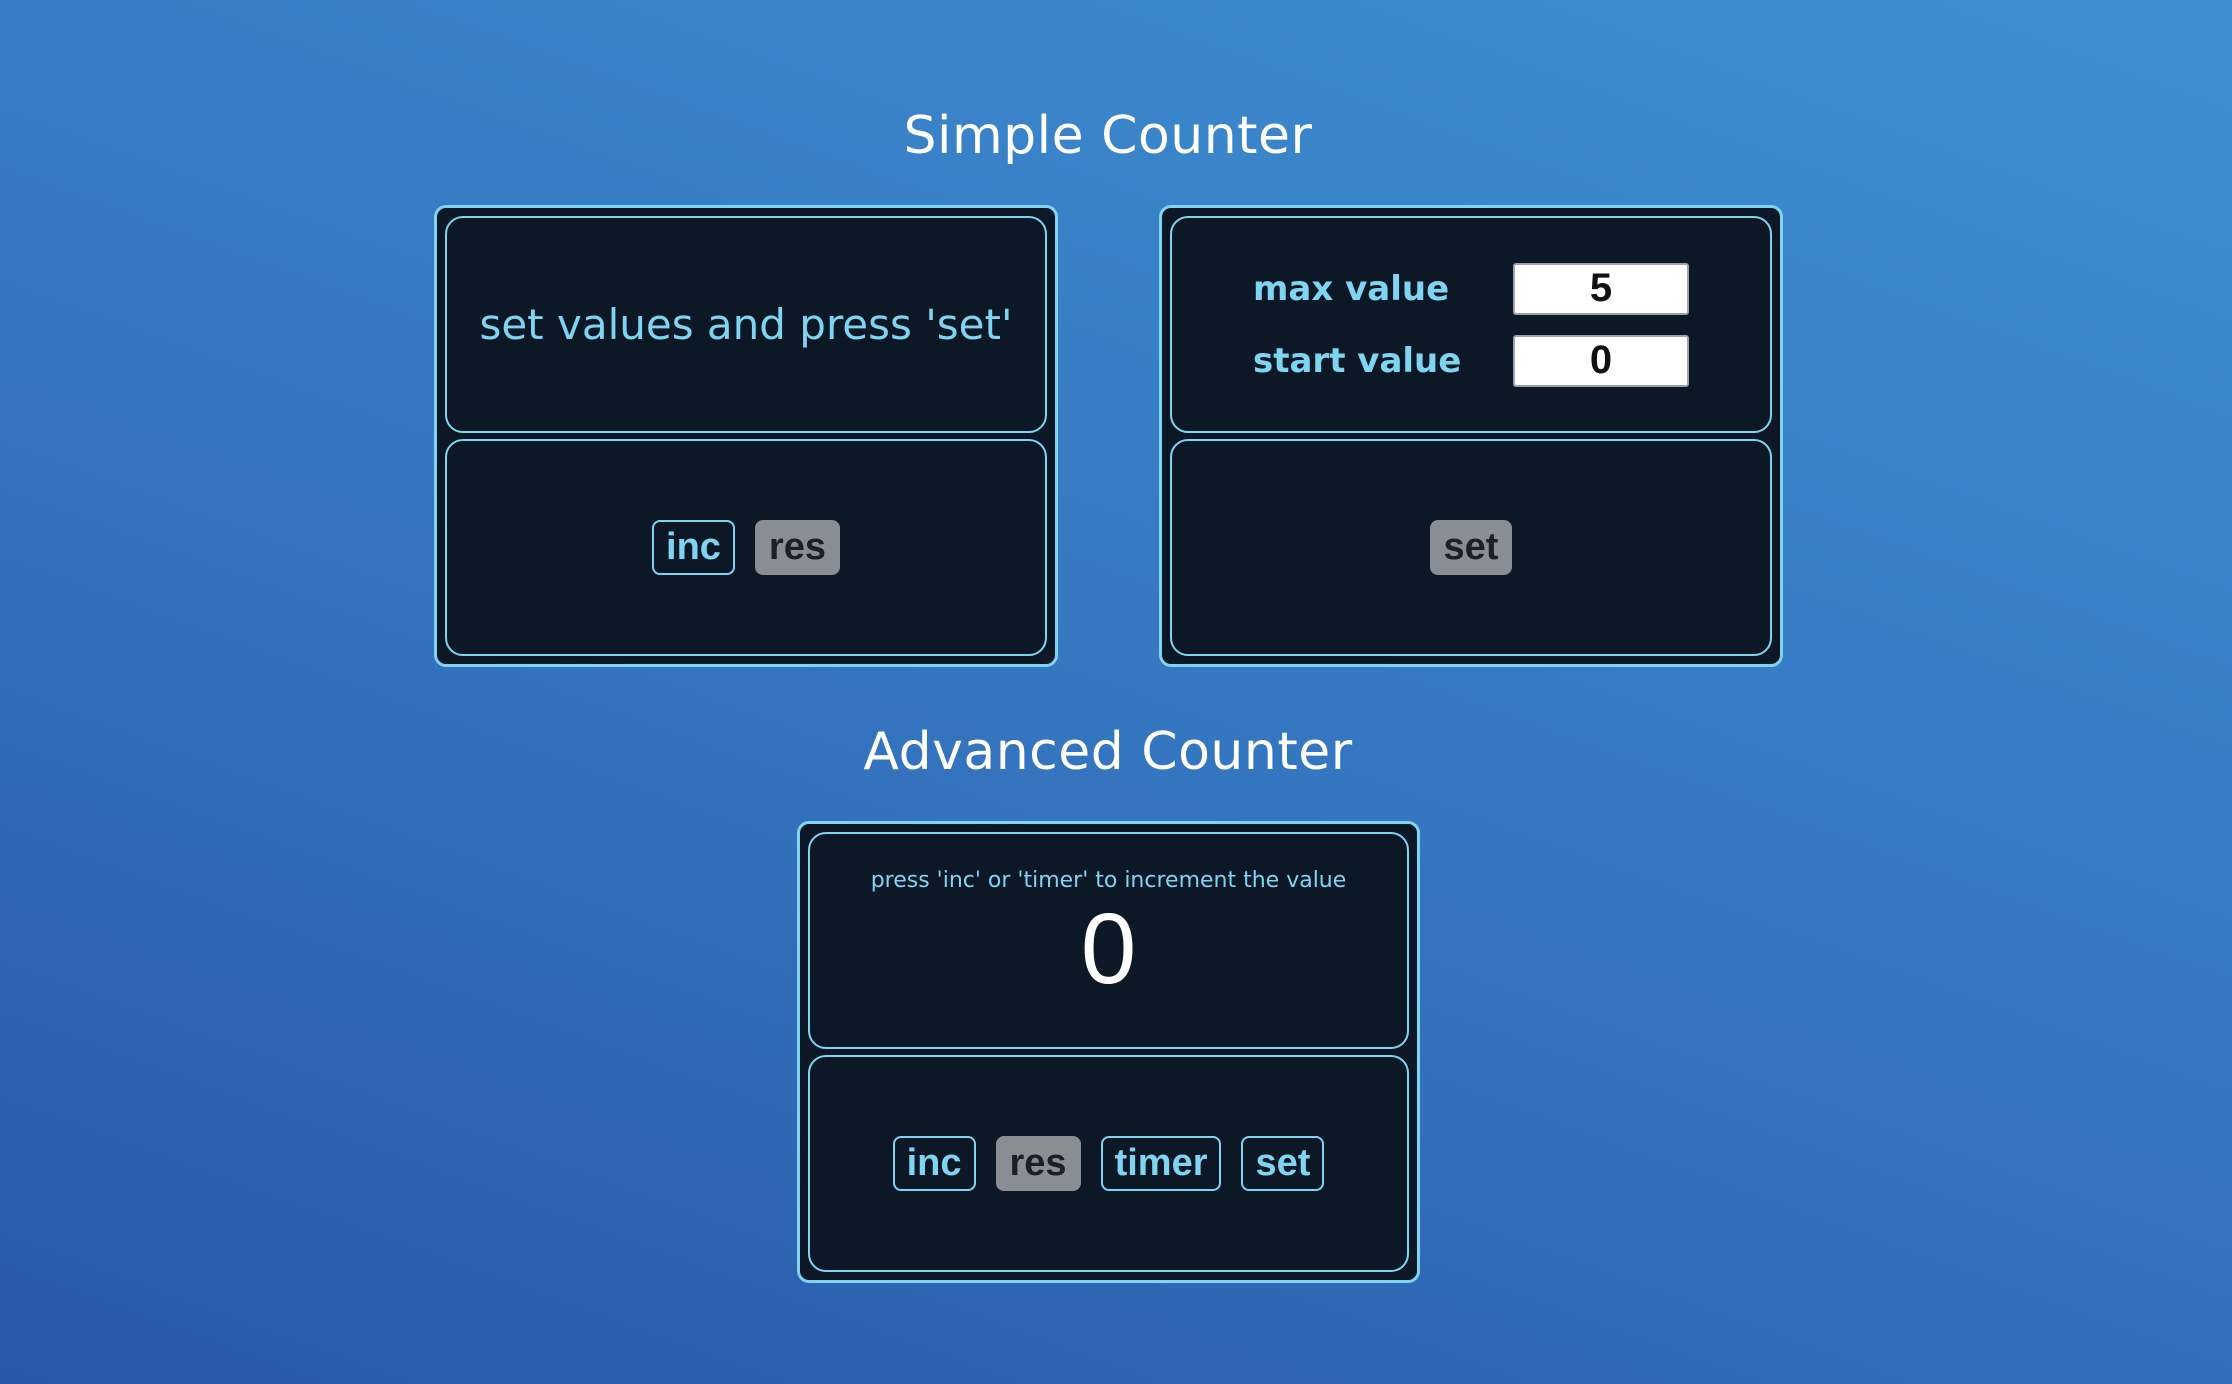  I want to click on advanced-inc-button: inc, so click(934, 1163).